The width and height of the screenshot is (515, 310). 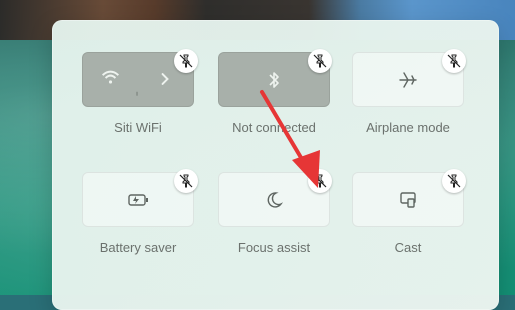 What do you see at coordinates (165, 79) in the screenshot?
I see `wifi-chevron-icon` at bounding box center [165, 79].